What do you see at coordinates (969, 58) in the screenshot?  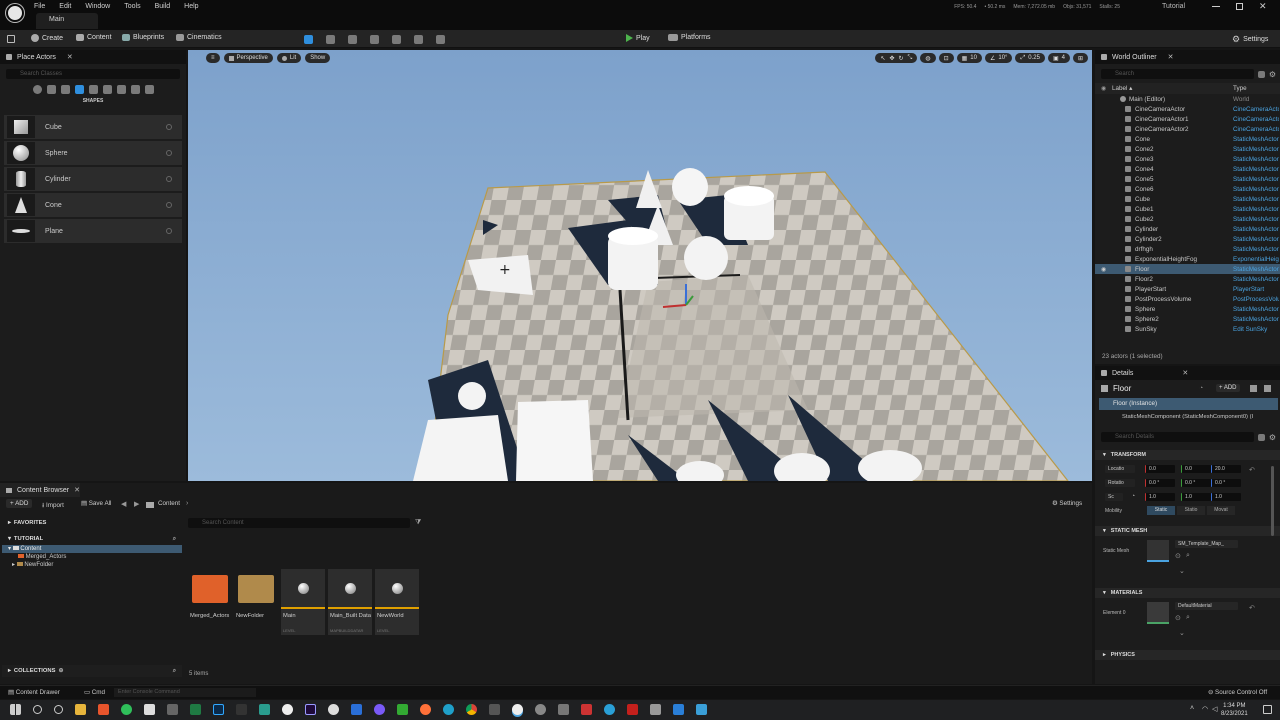 I see `grid-snap: ▦ 10` at bounding box center [969, 58].